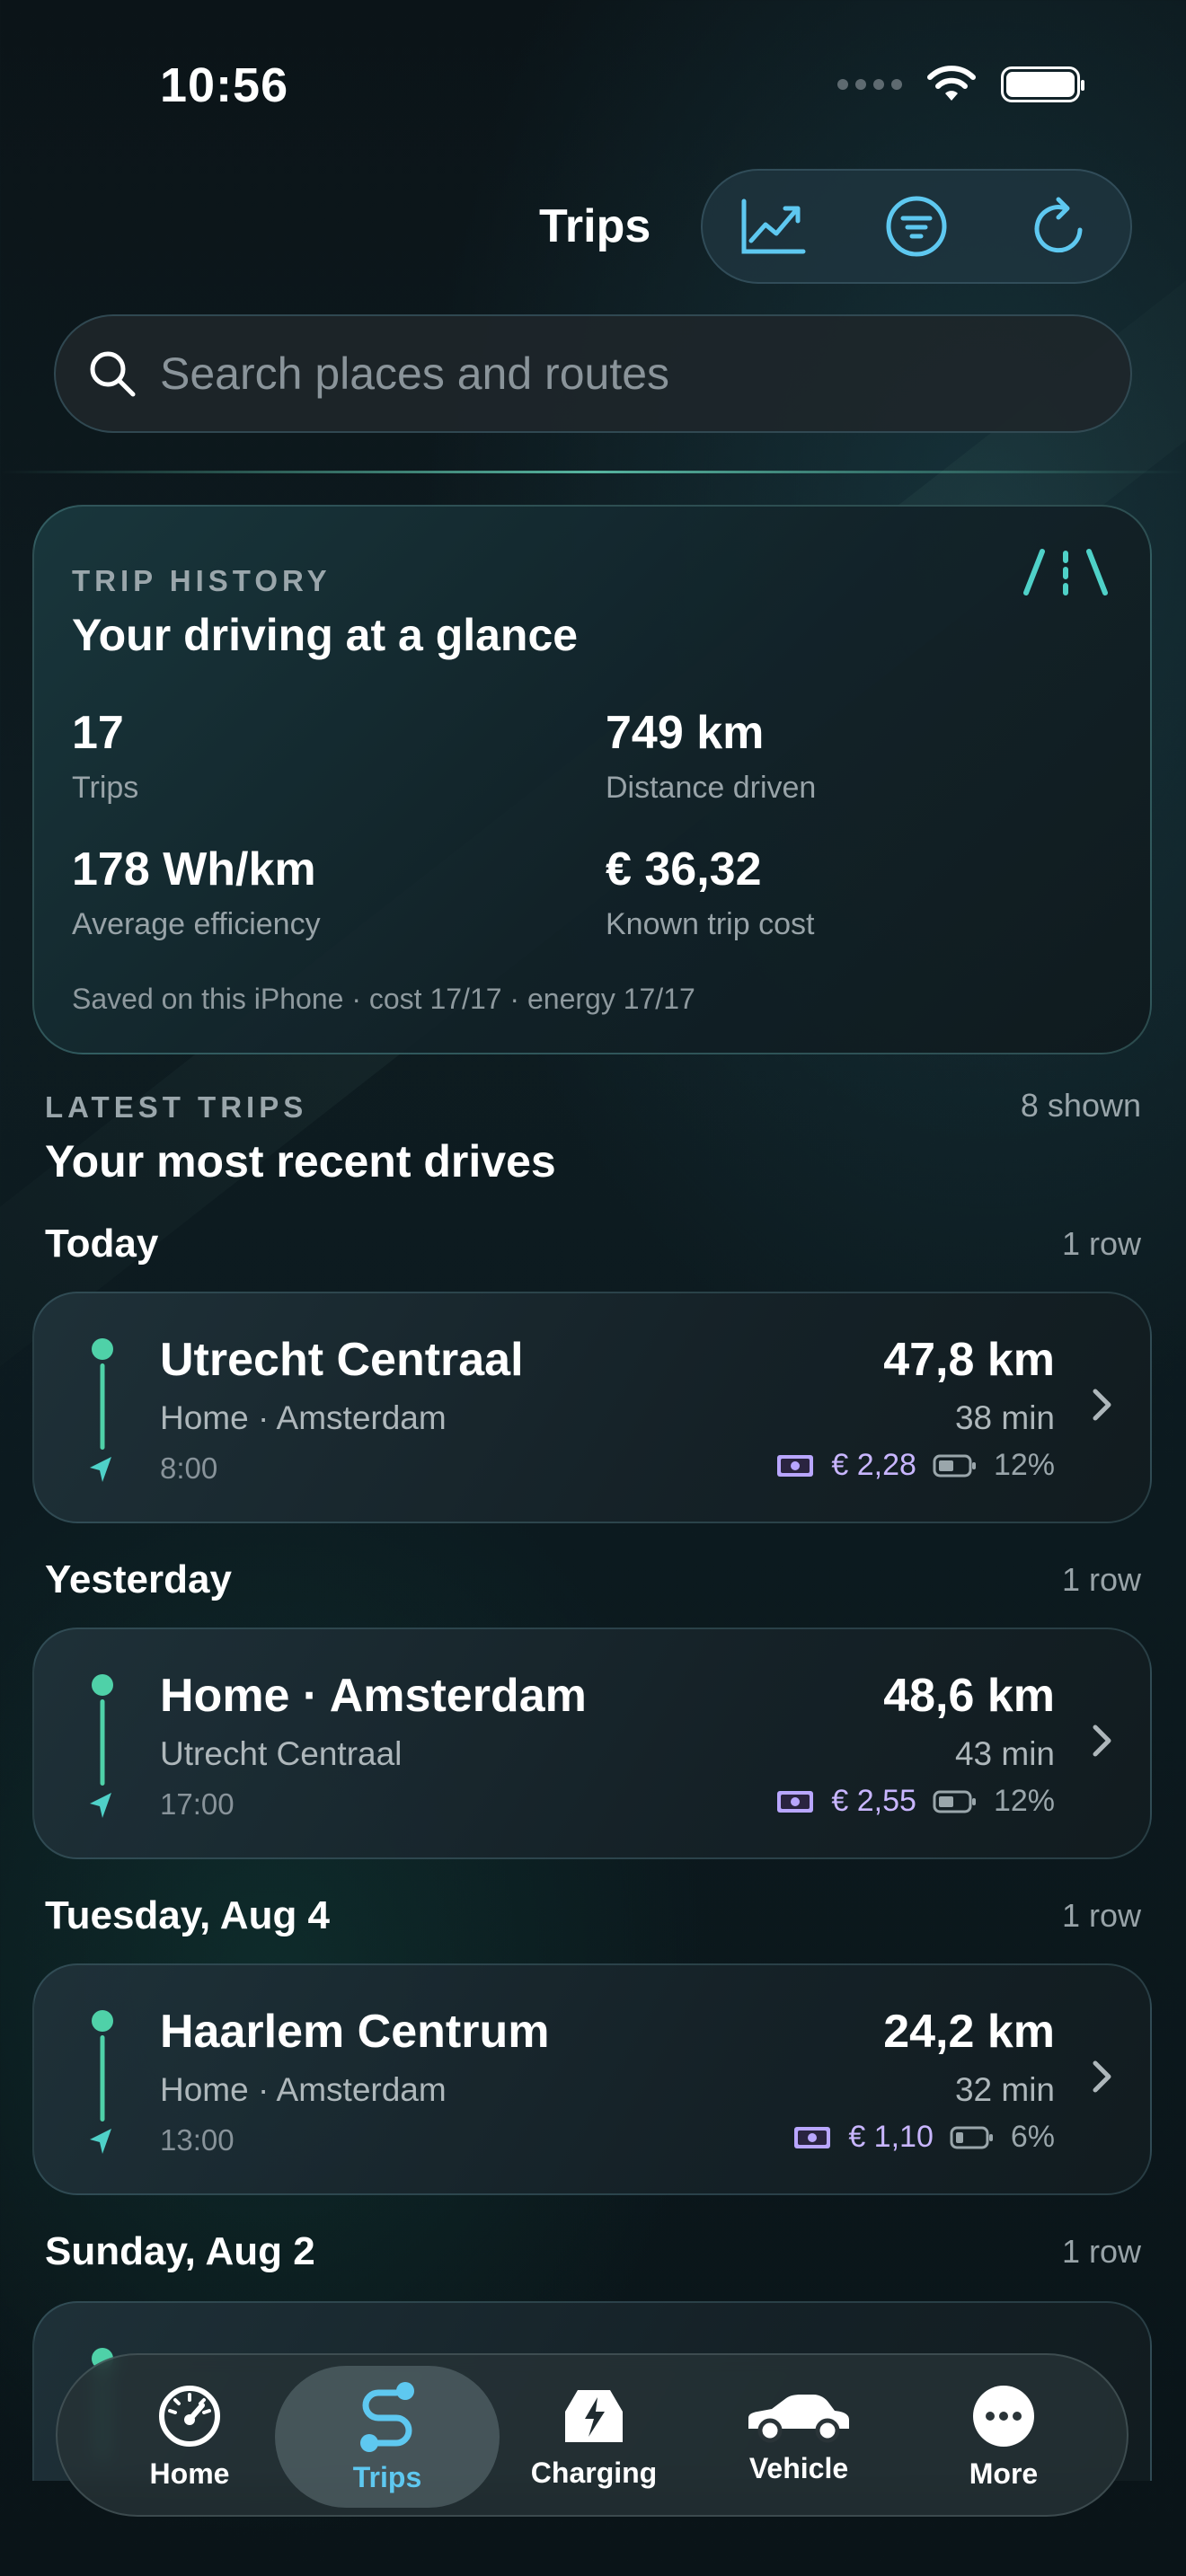  Describe the element at coordinates (194, 869) in the screenshot. I see `stat-value: 178 Wh/km` at that location.